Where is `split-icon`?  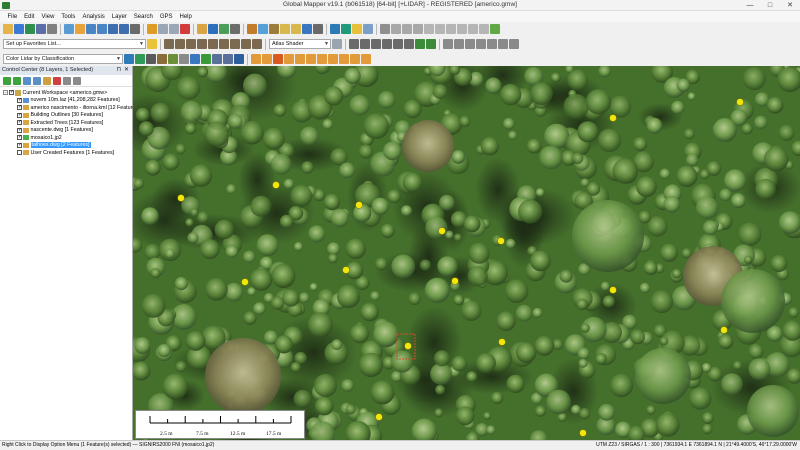 split-icon is located at coordinates (451, 29).